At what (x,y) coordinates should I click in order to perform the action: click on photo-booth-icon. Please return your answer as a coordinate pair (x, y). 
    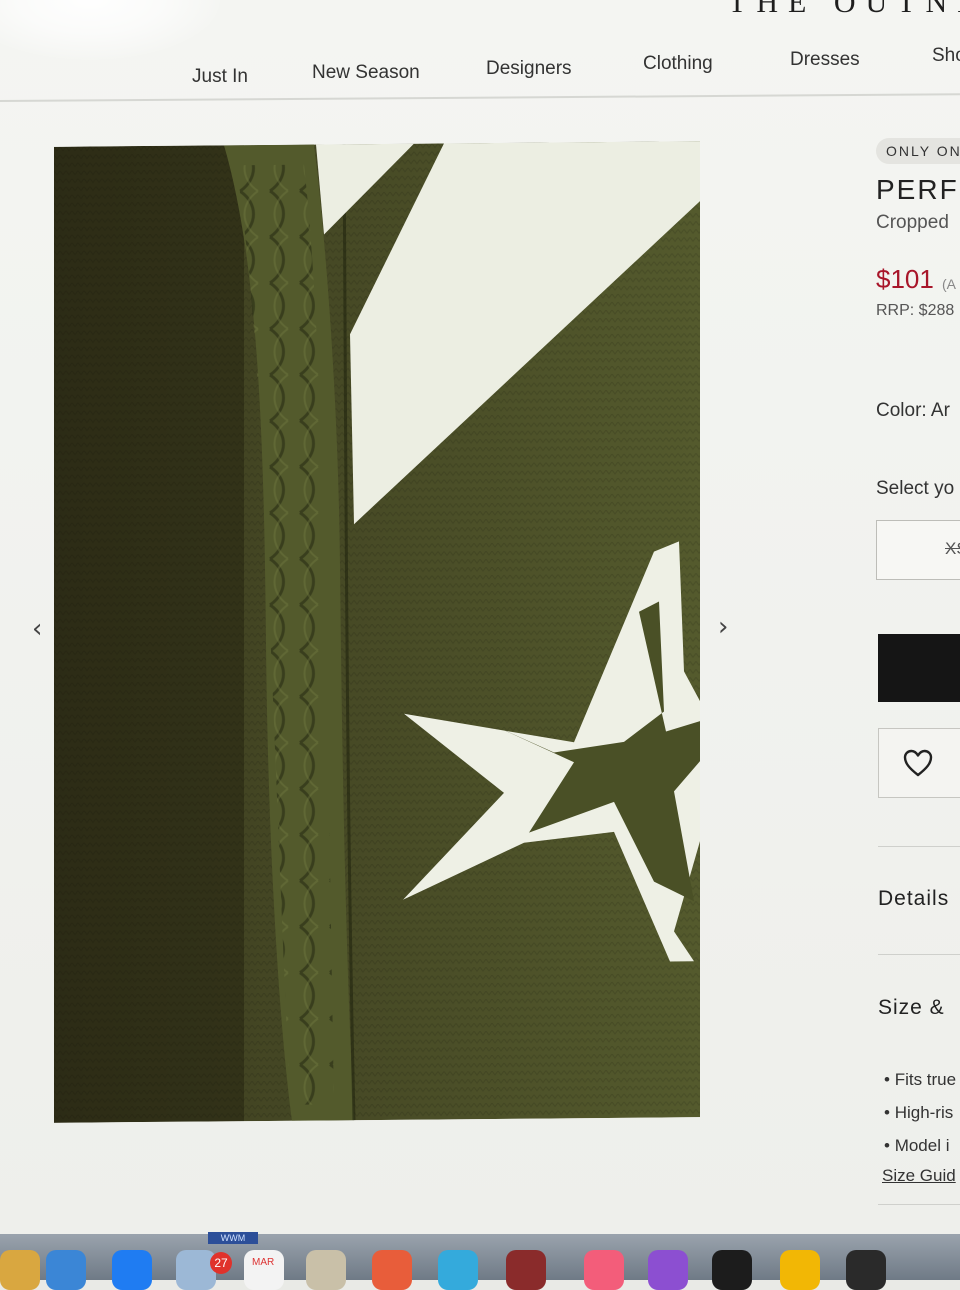
    Looking at the image, I should click on (392, 1270).